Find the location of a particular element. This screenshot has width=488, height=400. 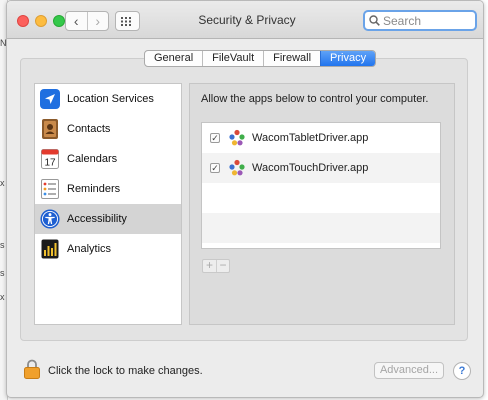

lock-message: Click the lock to make changes. is located at coordinates (125, 371).